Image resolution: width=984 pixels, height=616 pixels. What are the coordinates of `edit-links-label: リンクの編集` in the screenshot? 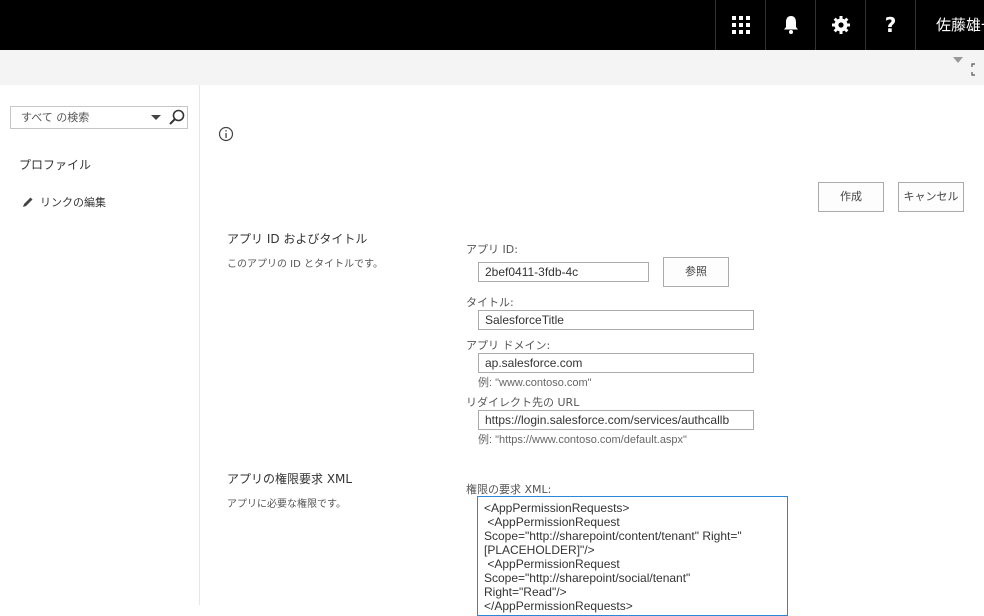 It's located at (73, 202).